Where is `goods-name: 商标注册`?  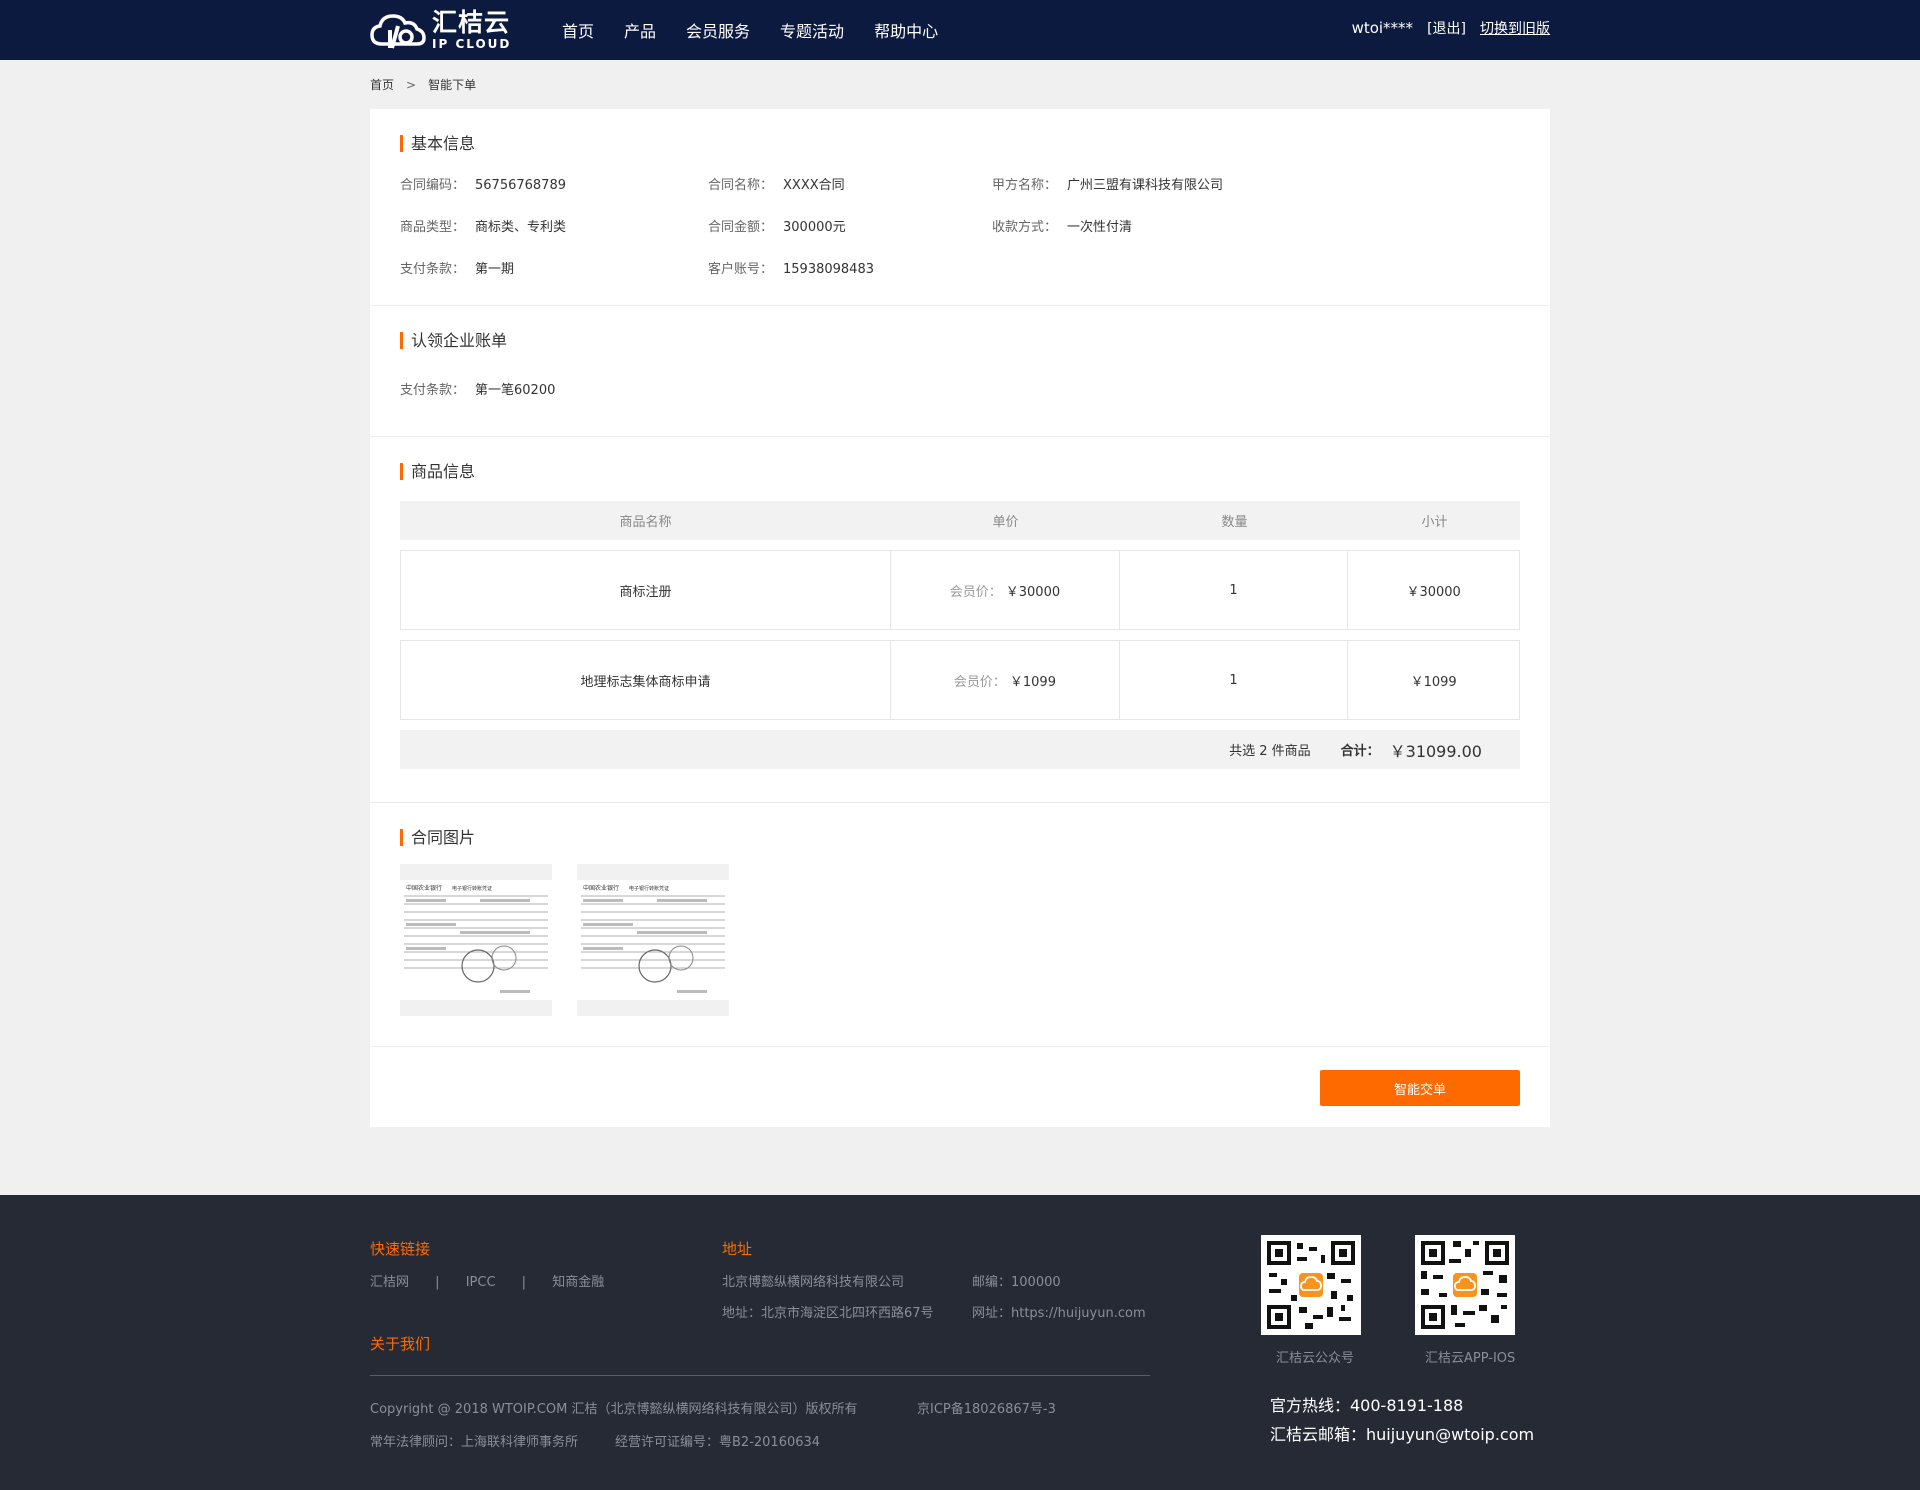
goods-name: 商标注册 is located at coordinates (646, 590).